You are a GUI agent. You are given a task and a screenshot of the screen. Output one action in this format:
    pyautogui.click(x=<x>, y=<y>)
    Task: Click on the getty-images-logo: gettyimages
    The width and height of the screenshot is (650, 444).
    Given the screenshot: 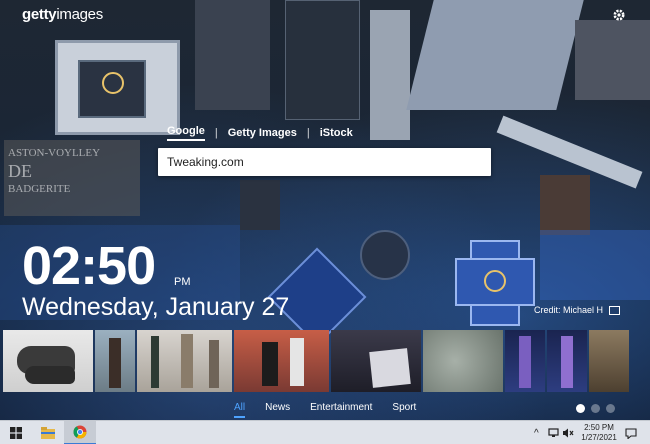 What is the action you would take?
    pyautogui.click(x=62, y=14)
    